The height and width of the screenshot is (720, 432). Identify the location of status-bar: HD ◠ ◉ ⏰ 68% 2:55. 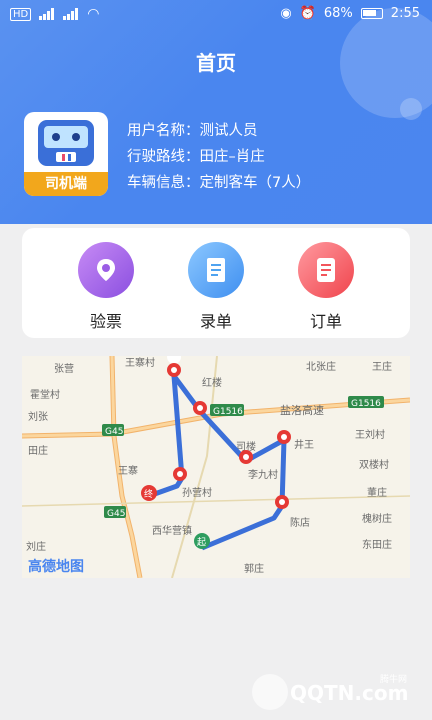
(216, 14).